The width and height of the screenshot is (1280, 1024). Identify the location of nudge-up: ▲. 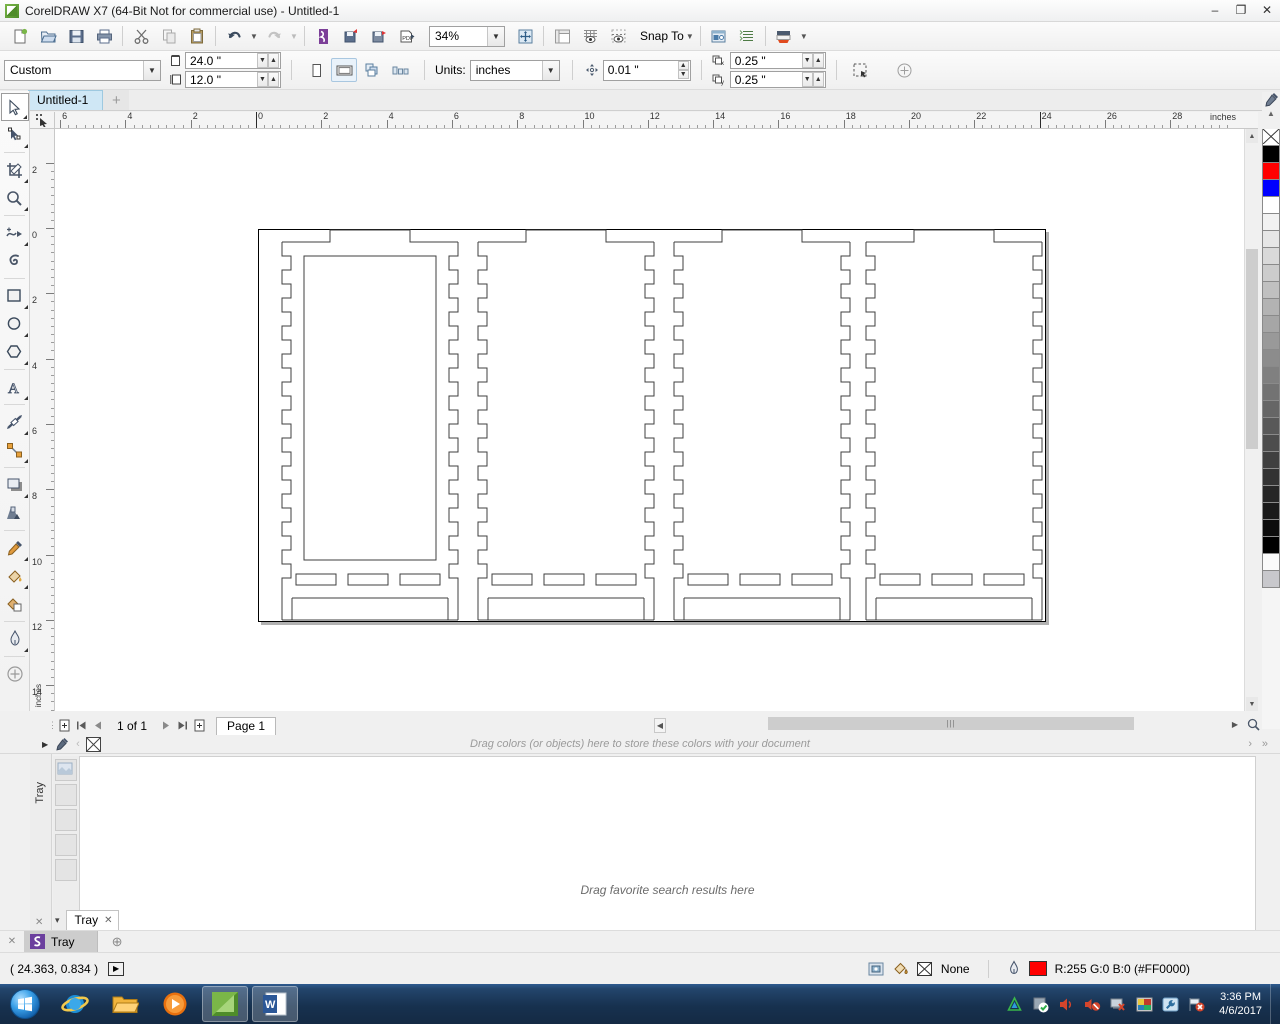
(683, 65).